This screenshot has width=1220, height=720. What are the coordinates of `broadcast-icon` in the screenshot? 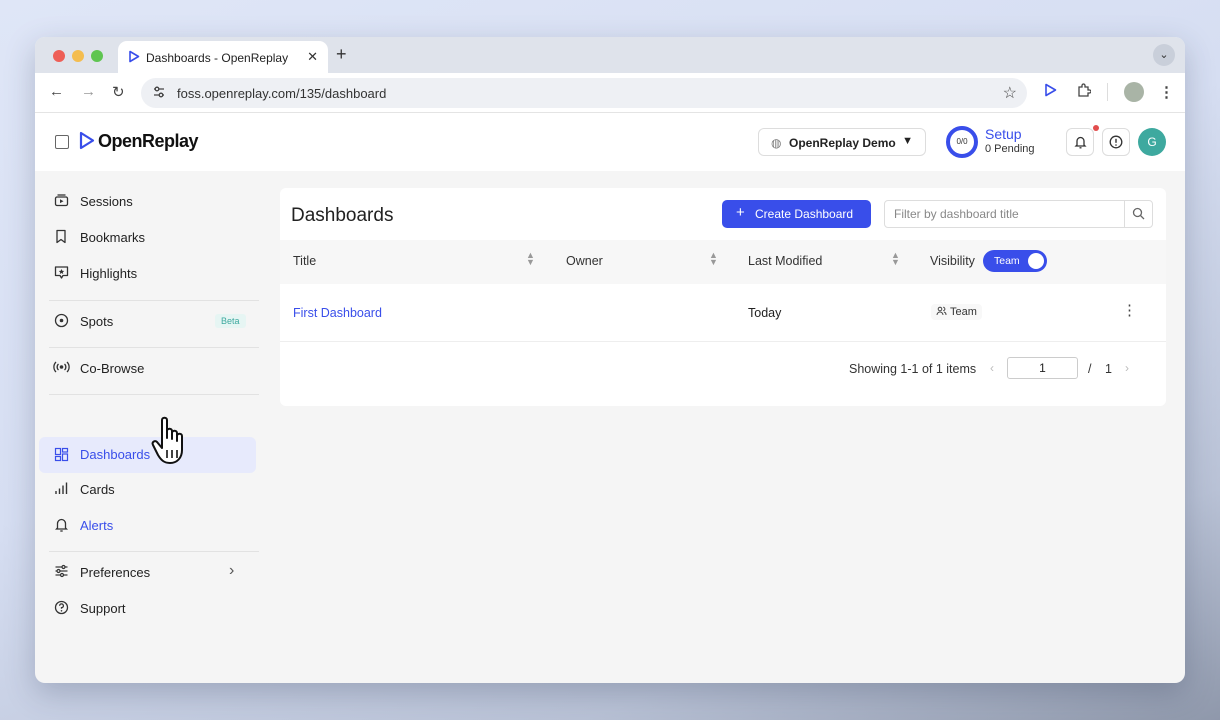 It's located at (61, 368).